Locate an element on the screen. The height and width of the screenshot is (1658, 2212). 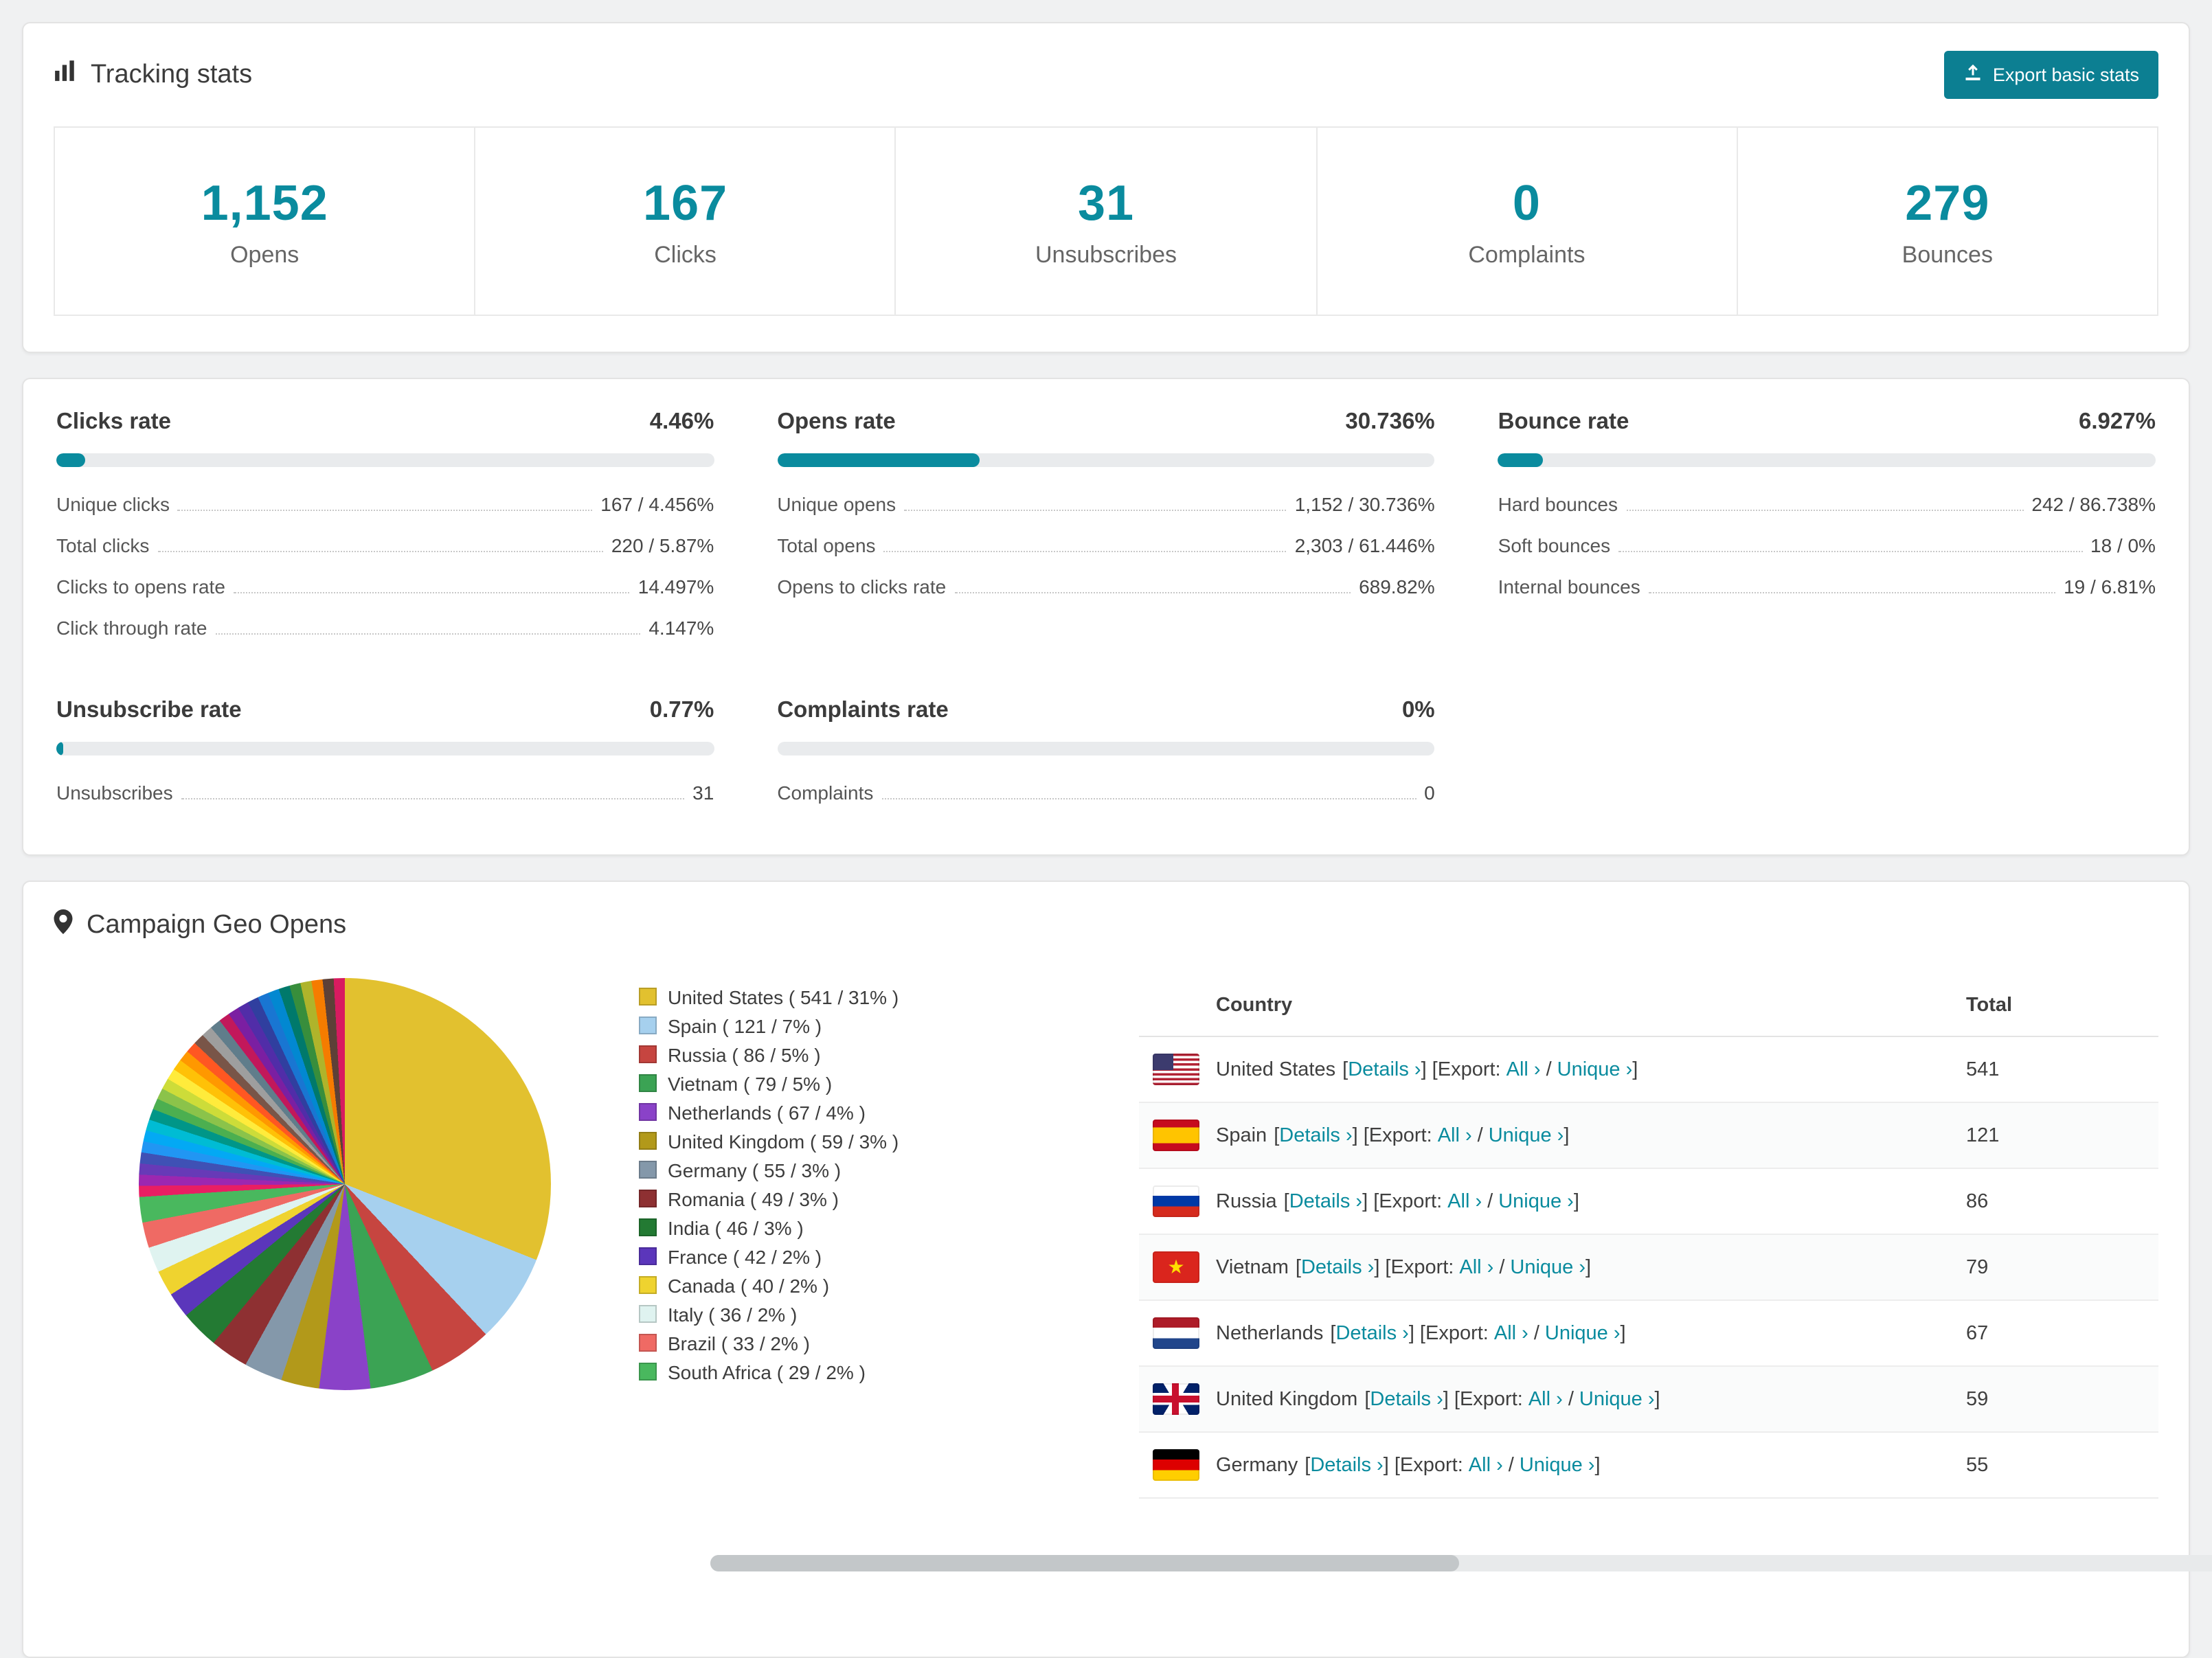
bounce-rate-bar is located at coordinates (1827, 460).